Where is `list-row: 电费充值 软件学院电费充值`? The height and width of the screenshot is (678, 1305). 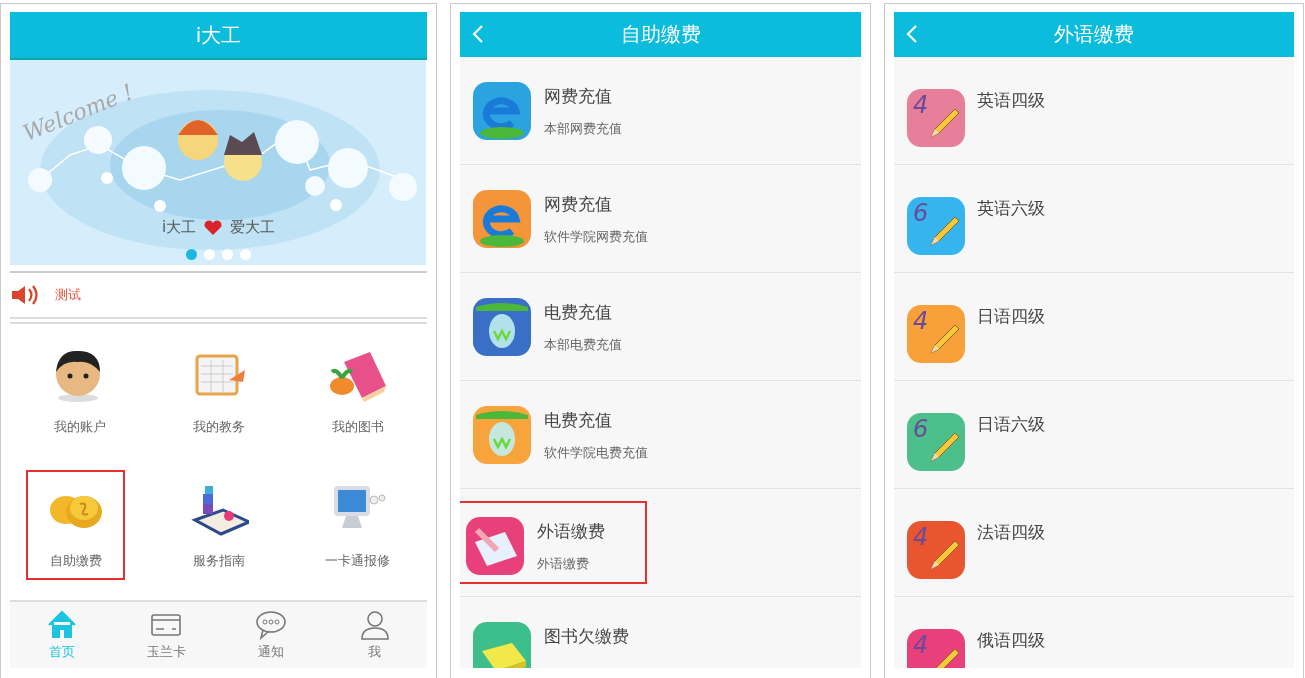 list-row: 电费充值 软件学院电费充值 is located at coordinates (660, 435).